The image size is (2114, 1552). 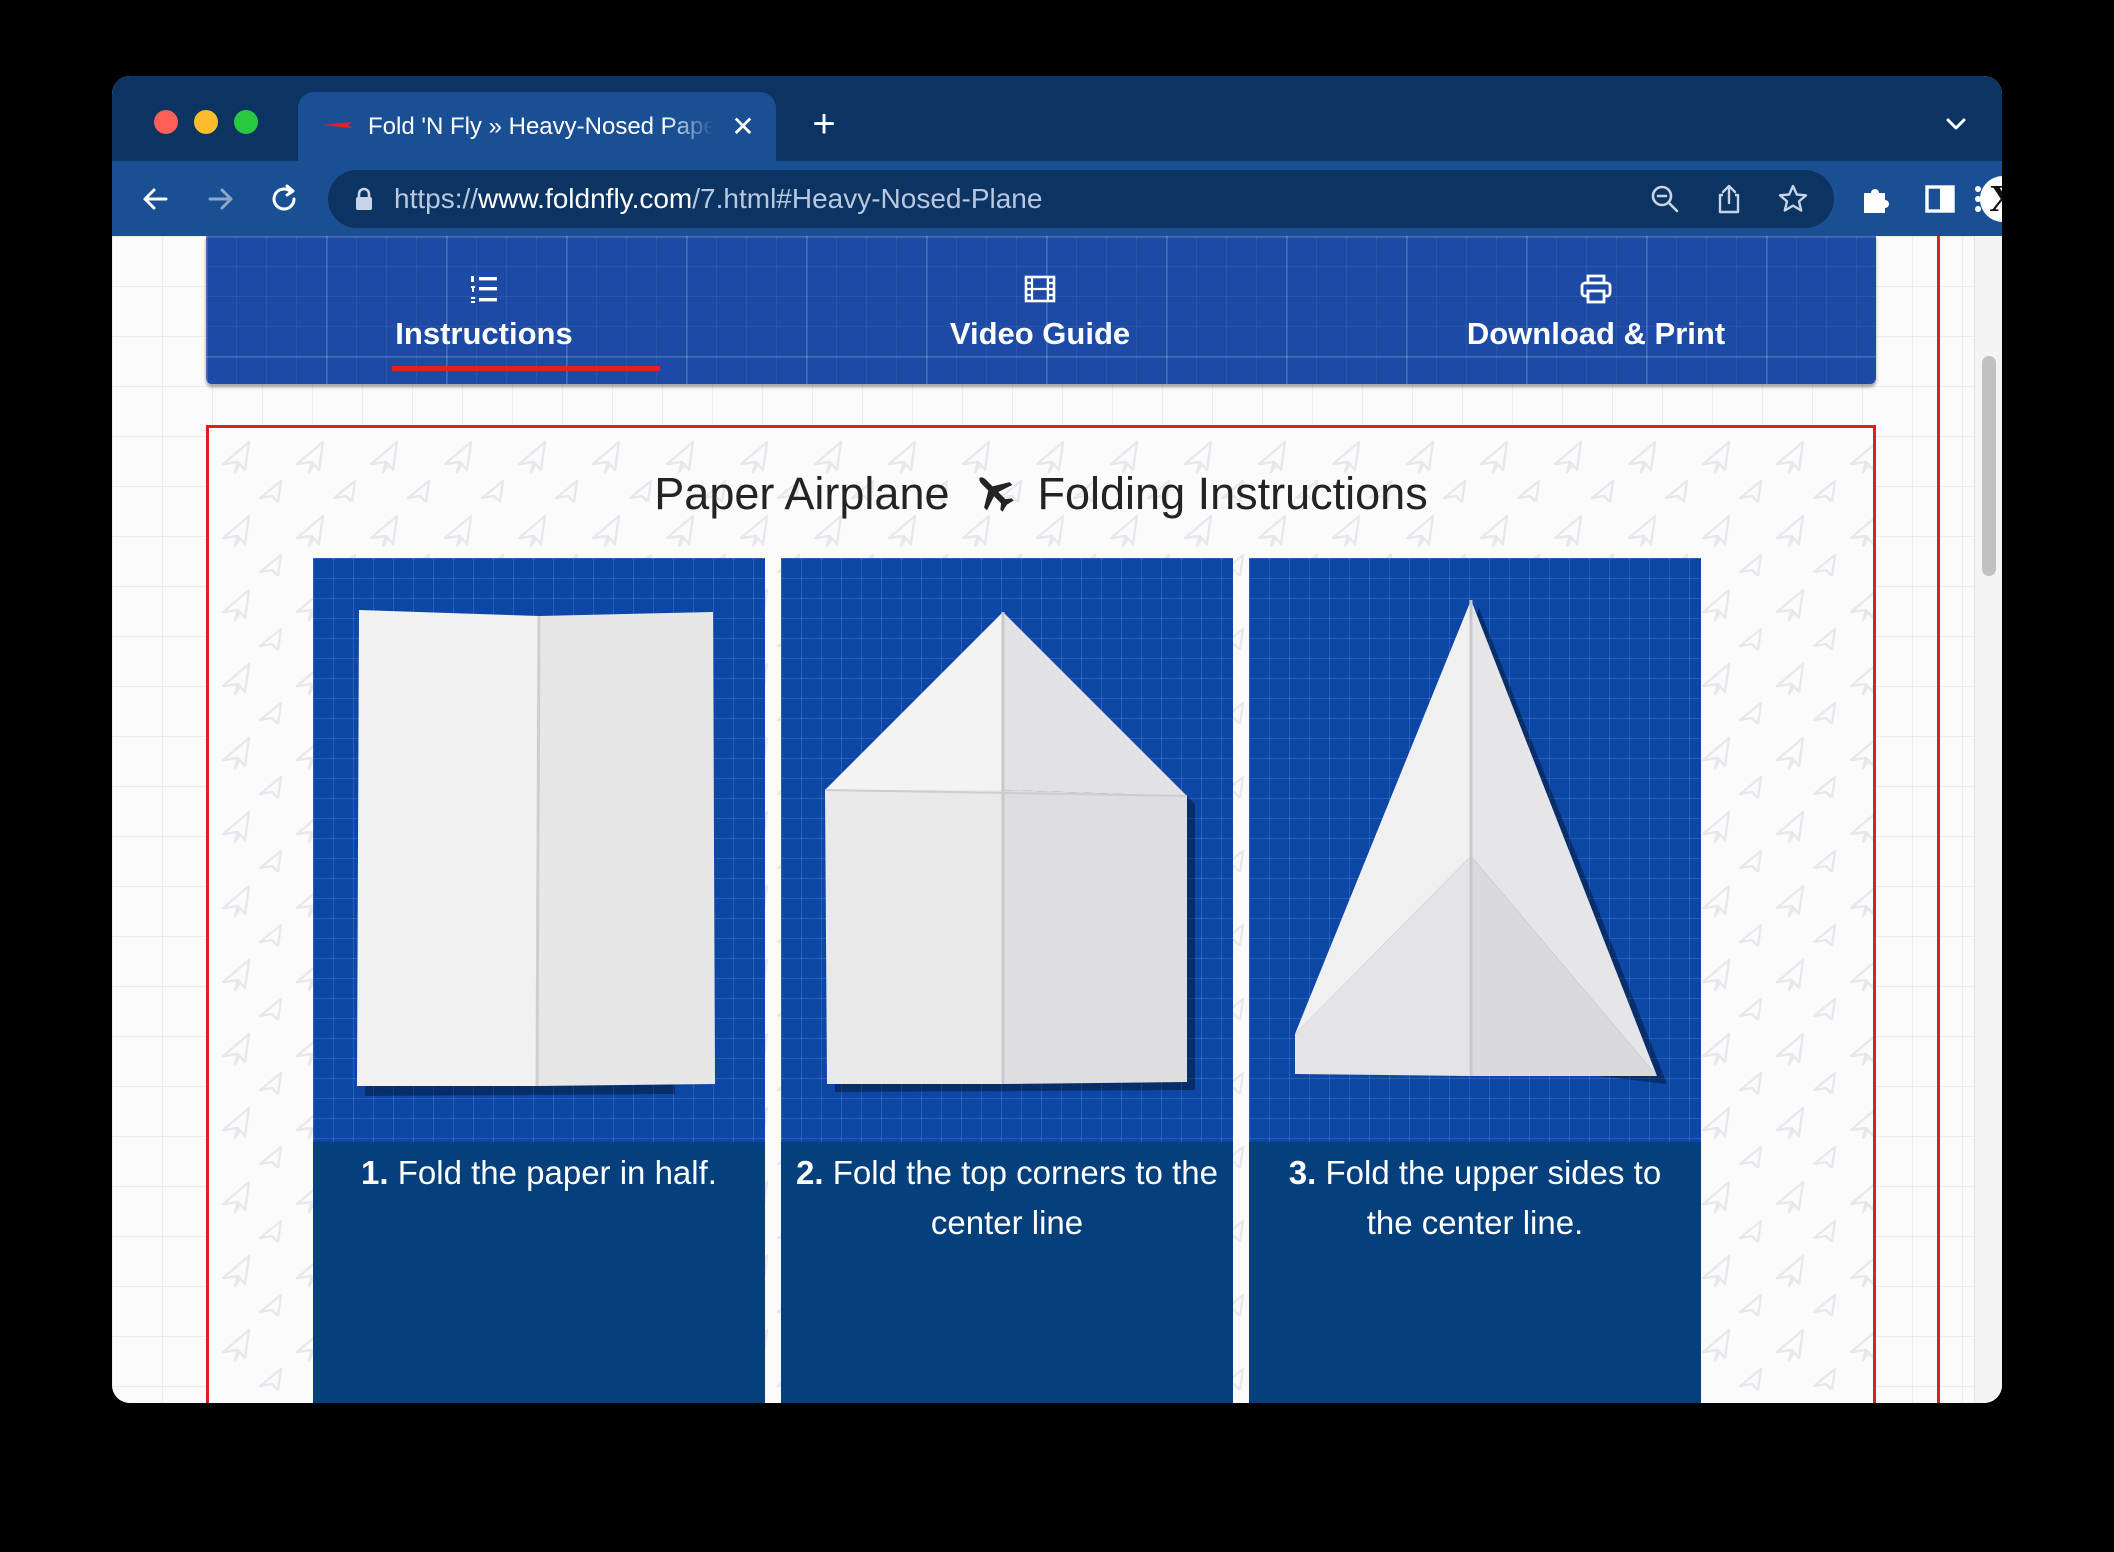 I want to click on forward-arrow-icon, so click(x=220, y=199).